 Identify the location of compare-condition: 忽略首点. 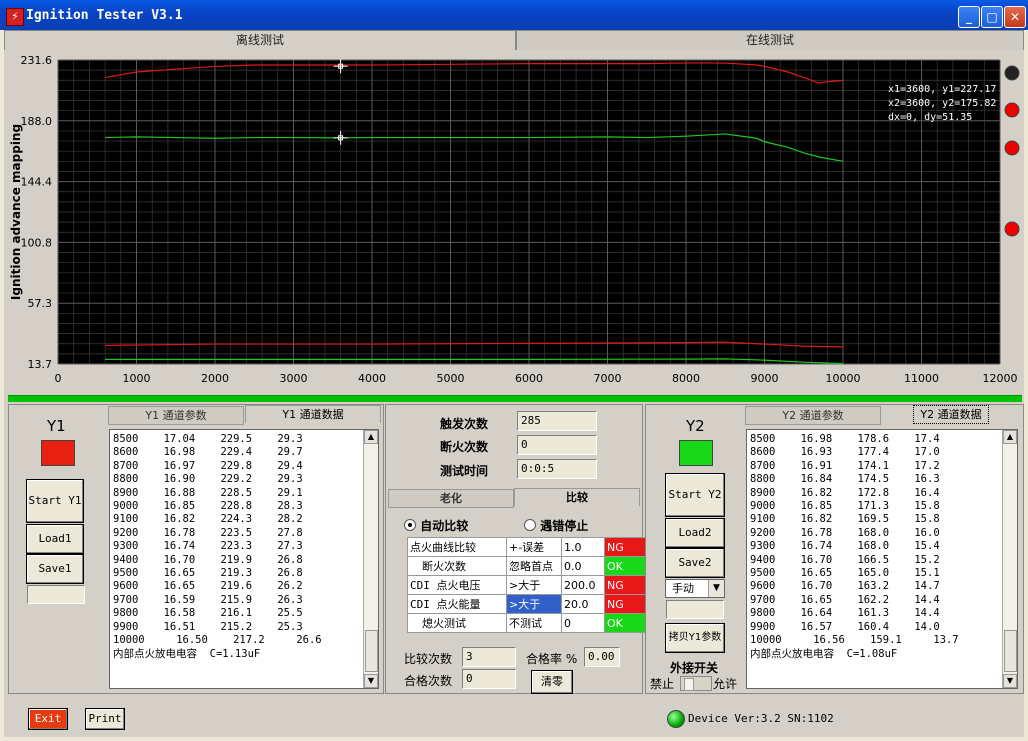
(534, 566).